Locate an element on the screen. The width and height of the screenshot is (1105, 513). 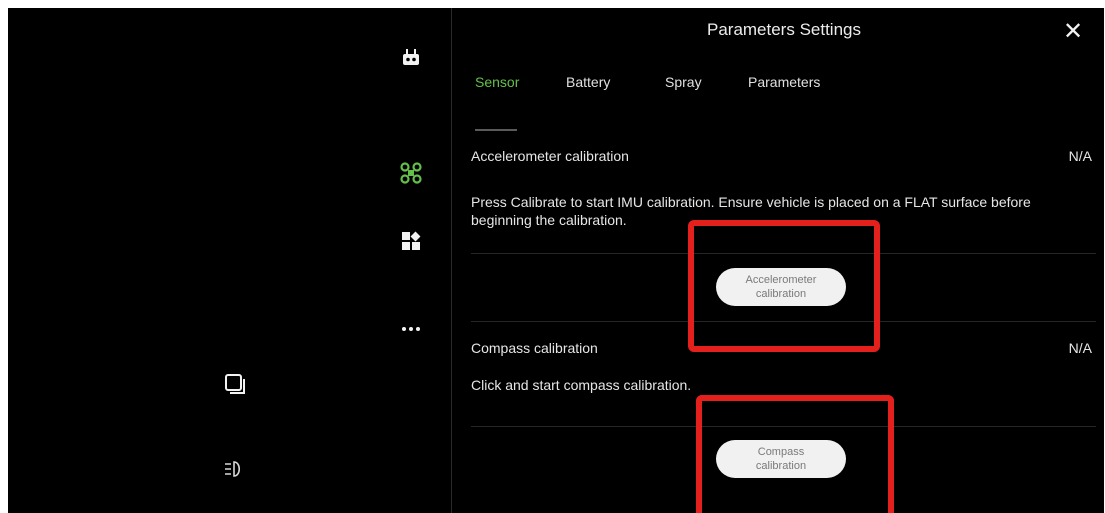
panel-divider is located at coordinates (451, 260).